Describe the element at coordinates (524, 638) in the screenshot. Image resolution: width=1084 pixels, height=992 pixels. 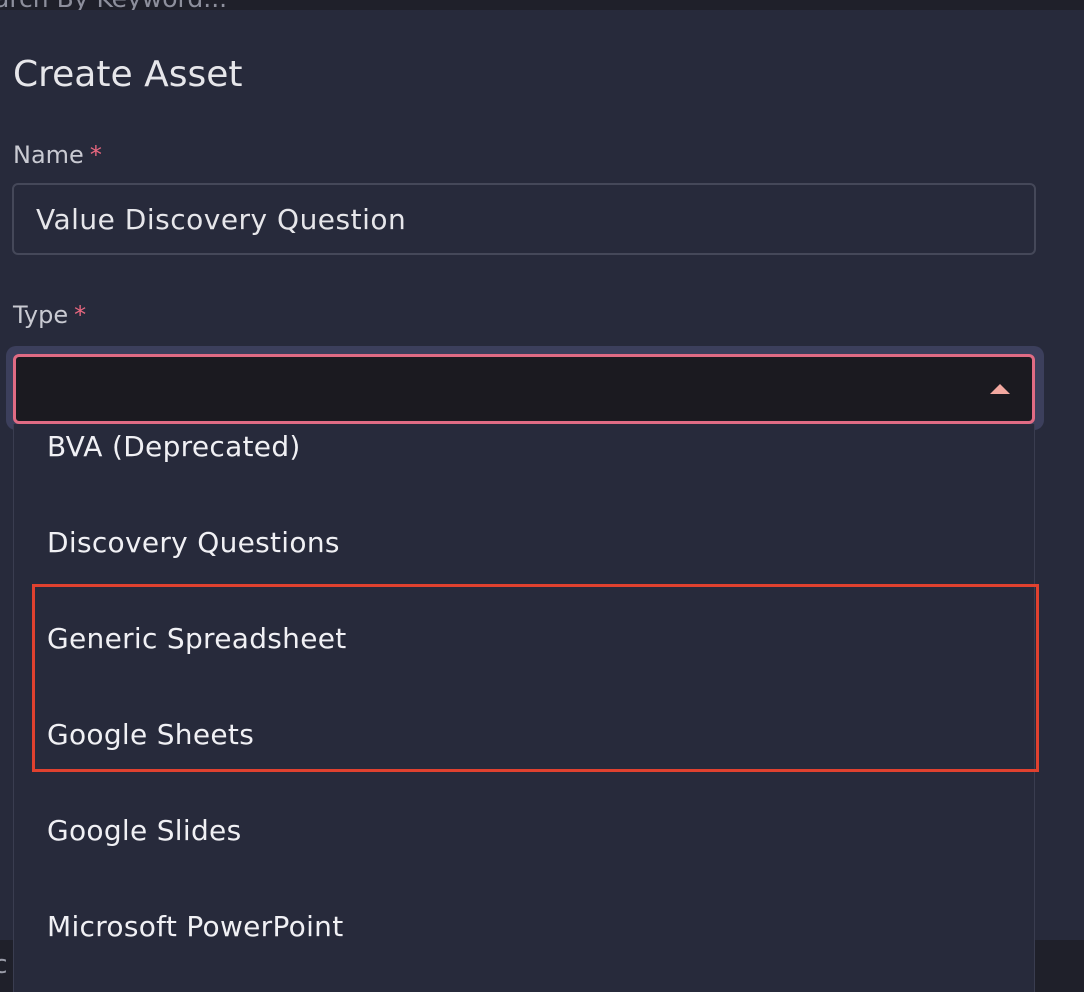
I see `option-generic-spreadsheet: Generic Spreadsheet` at that location.